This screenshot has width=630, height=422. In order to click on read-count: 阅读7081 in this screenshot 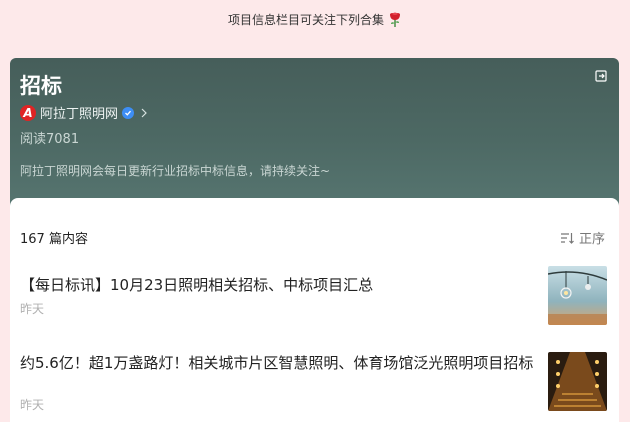, I will do `click(50, 139)`.